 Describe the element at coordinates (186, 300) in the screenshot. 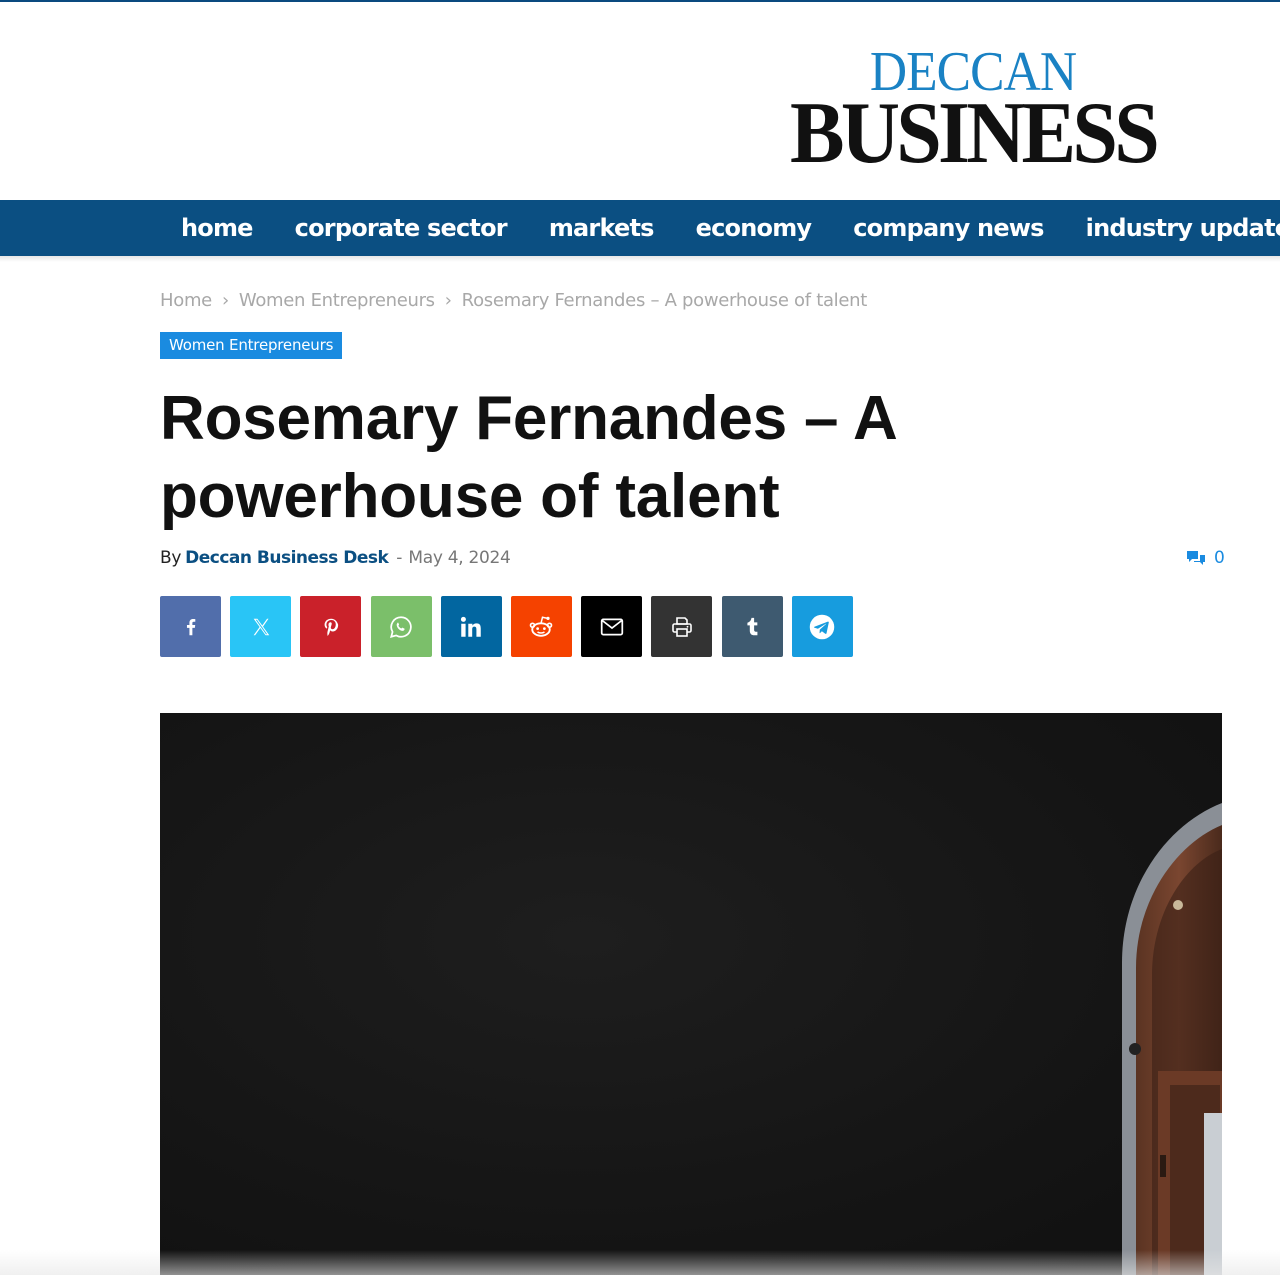

I see `breadcrumb-home: Home` at that location.